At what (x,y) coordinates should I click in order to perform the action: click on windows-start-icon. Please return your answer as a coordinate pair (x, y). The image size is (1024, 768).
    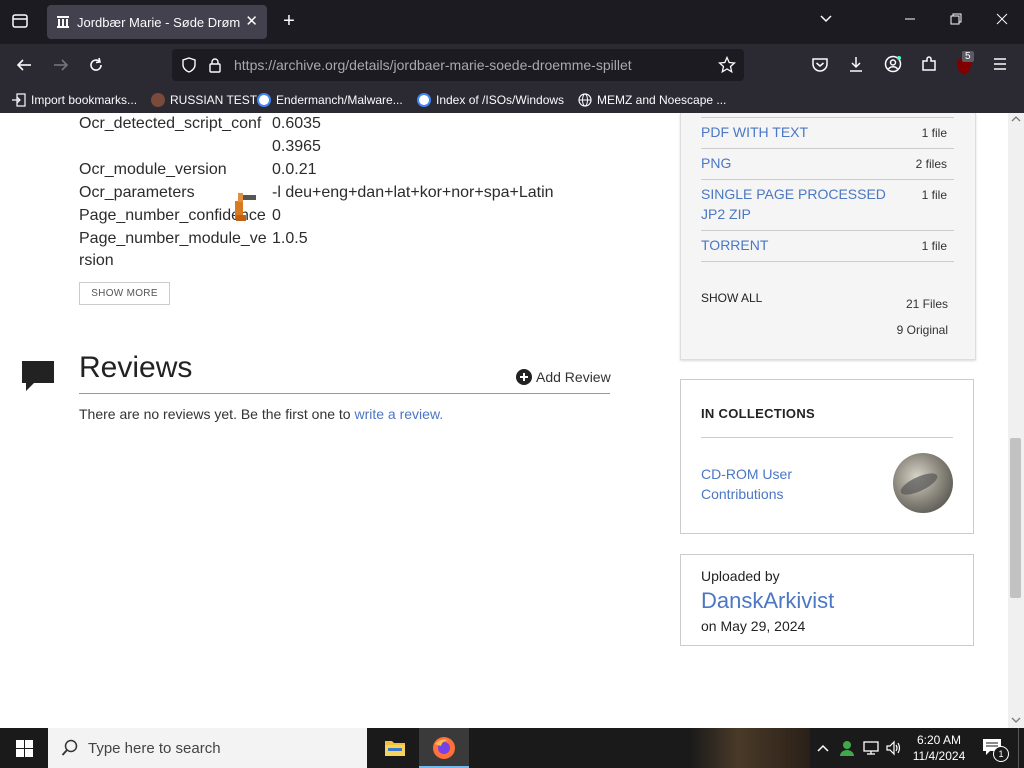
    Looking at the image, I should click on (24, 748).